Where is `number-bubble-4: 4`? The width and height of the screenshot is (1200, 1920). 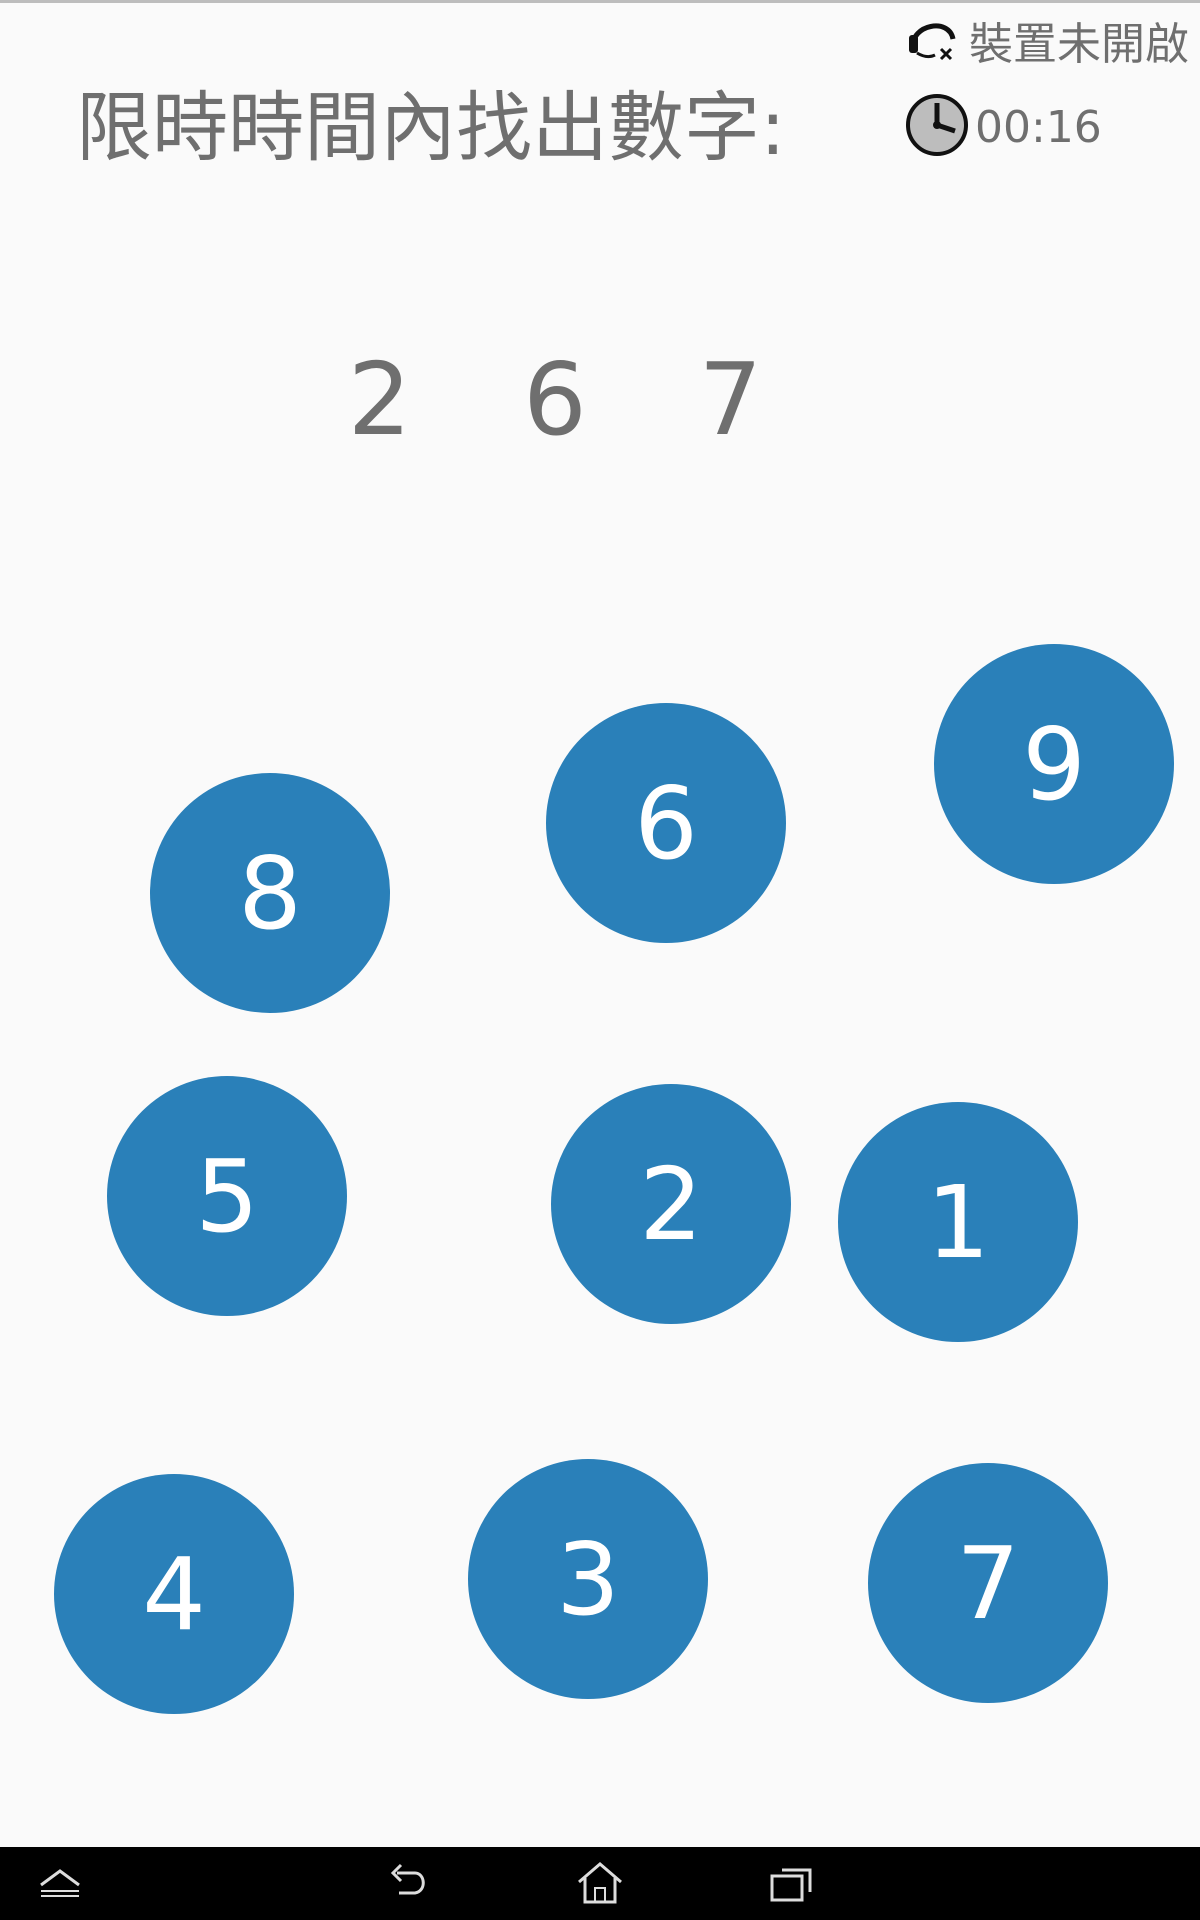 number-bubble-4: 4 is located at coordinates (174, 1594).